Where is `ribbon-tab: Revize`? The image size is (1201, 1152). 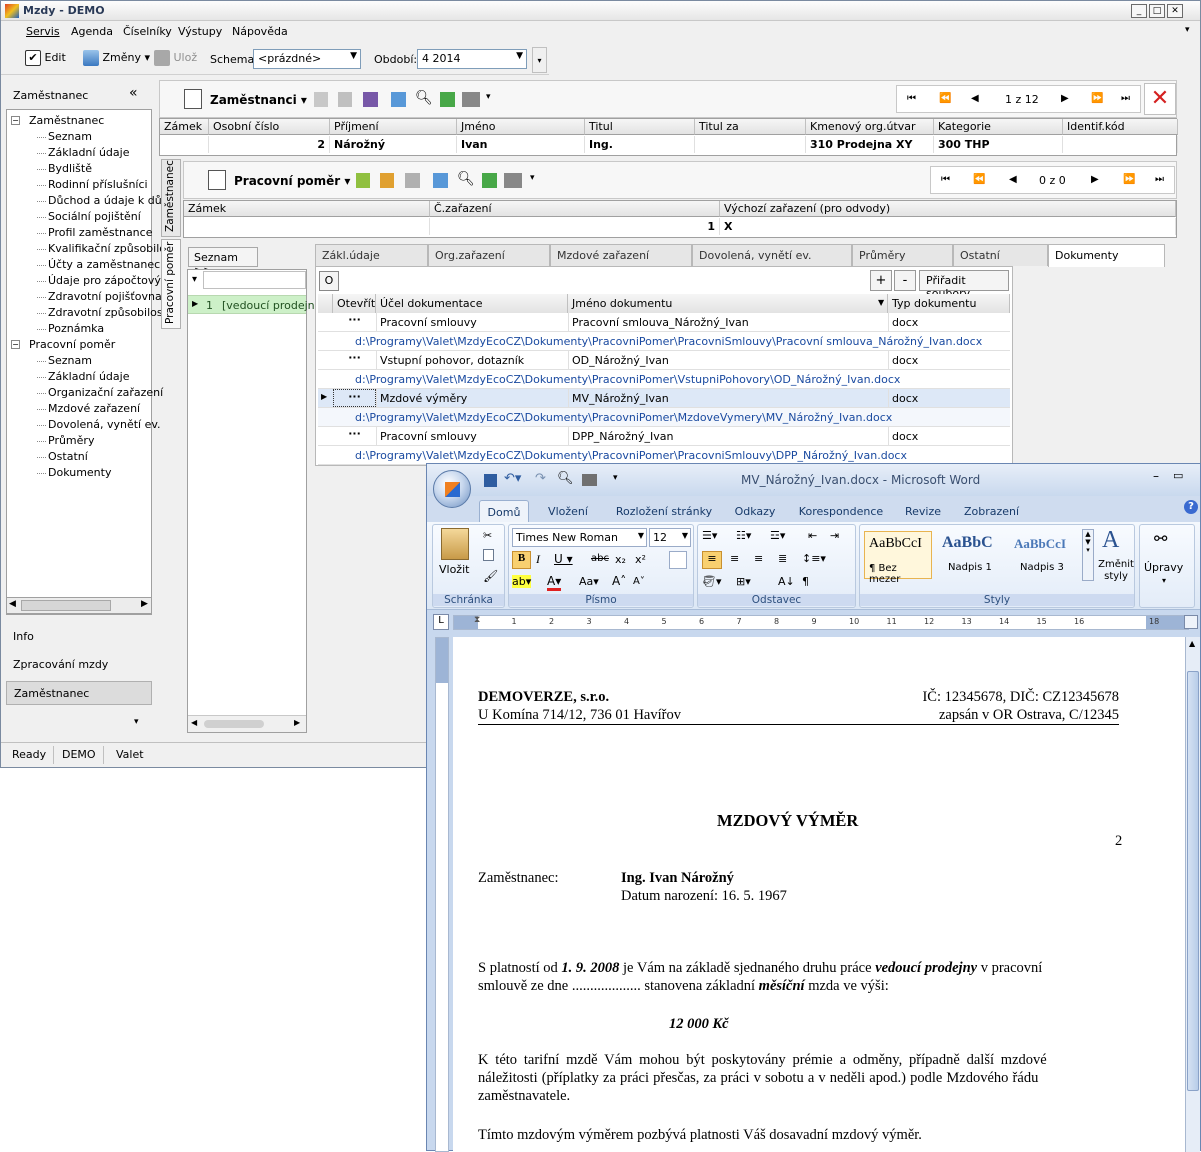
ribbon-tab: Revize is located at coordinates (923, 511).